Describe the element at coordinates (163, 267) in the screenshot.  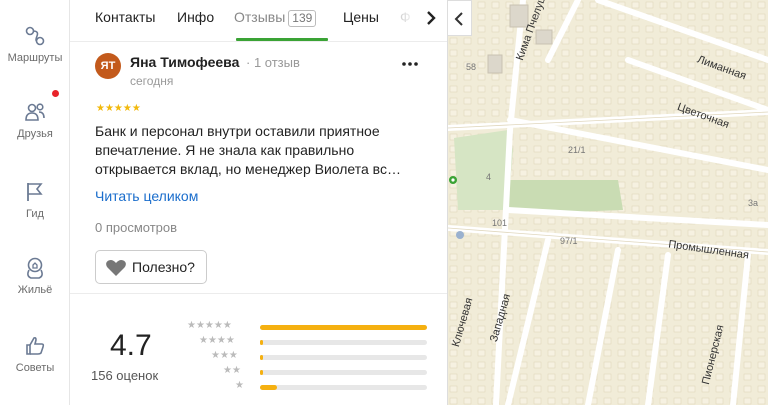
I see `useful-button-label: Полезно?` at that location.